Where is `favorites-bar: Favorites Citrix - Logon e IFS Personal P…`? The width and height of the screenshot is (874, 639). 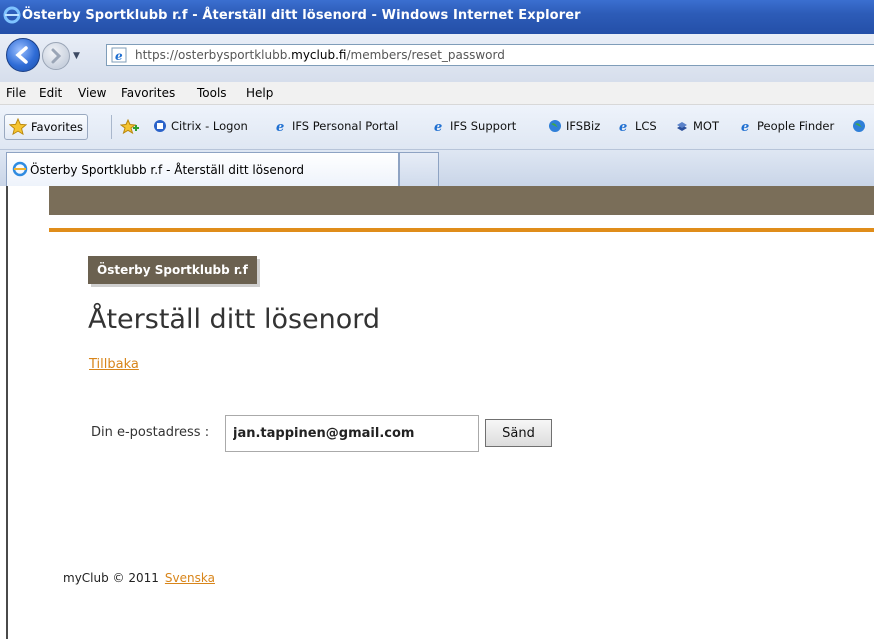 favorites-bar: Favorites Citrix - Logon e IFS Personal P… is located at coordinates (437, 127).